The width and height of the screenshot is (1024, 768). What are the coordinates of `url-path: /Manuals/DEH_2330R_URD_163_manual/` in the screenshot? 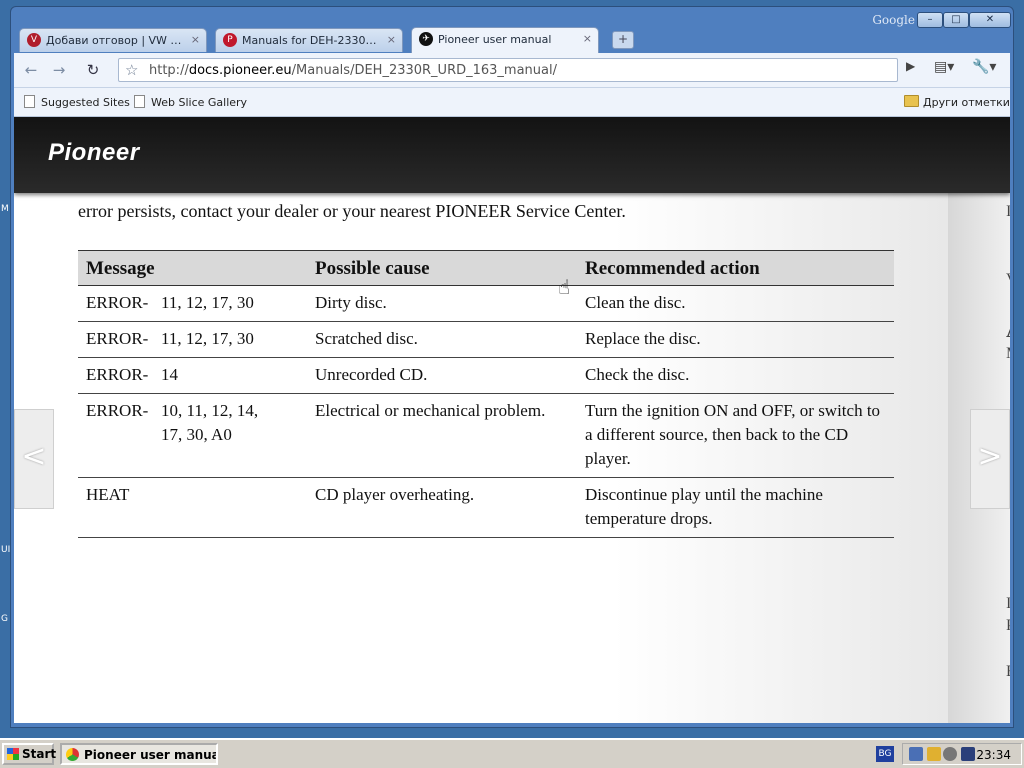 It's located at (424, 70).